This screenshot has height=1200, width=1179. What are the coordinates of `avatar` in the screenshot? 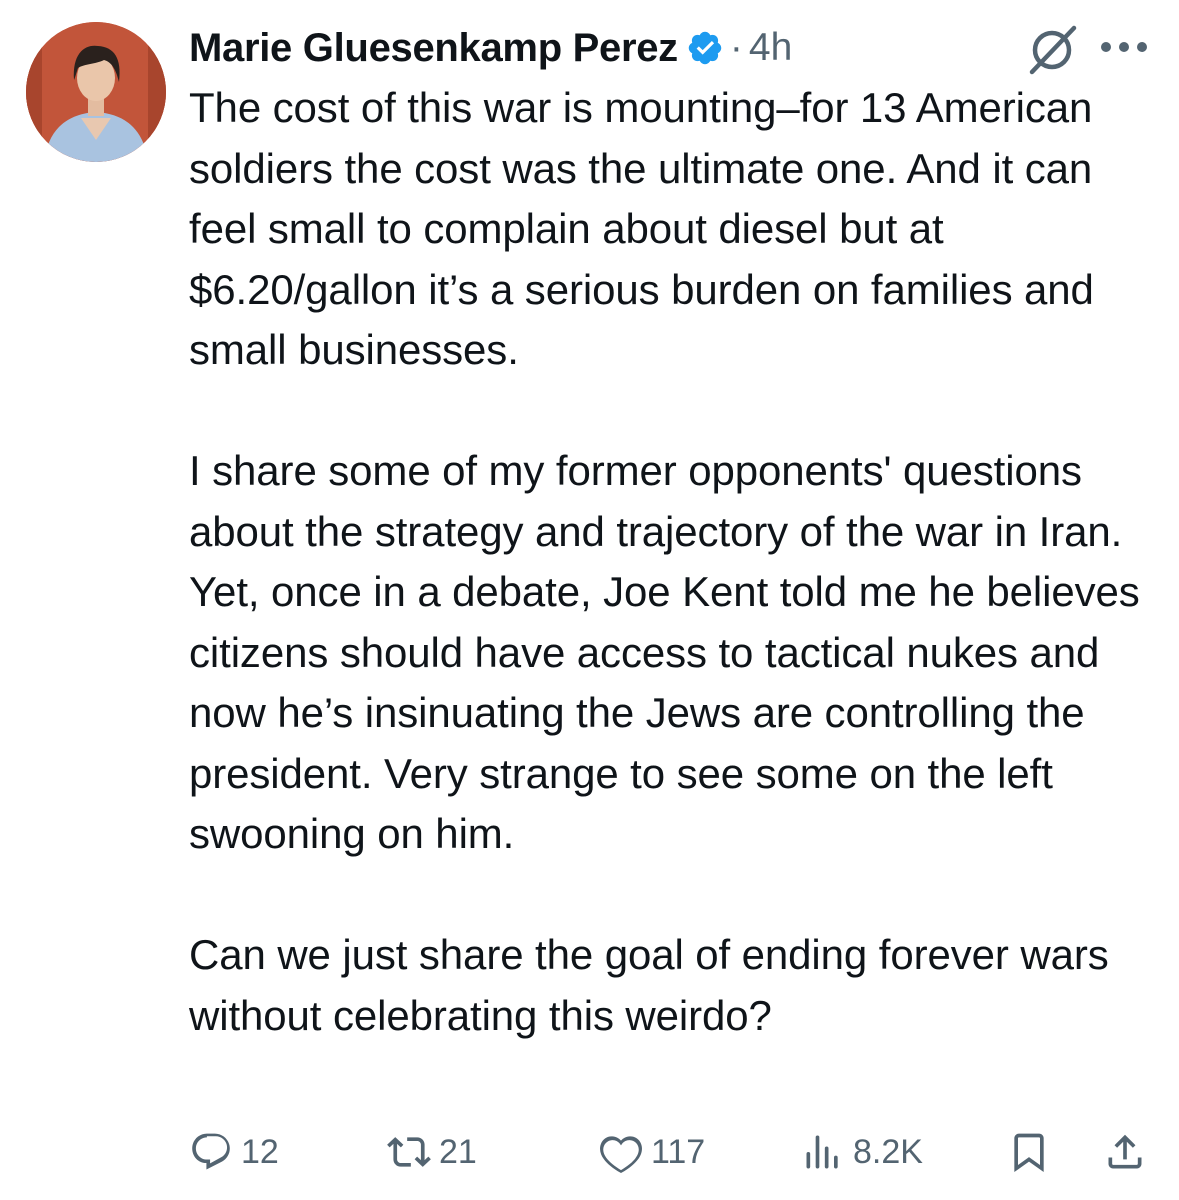 It's located at (96, 92).